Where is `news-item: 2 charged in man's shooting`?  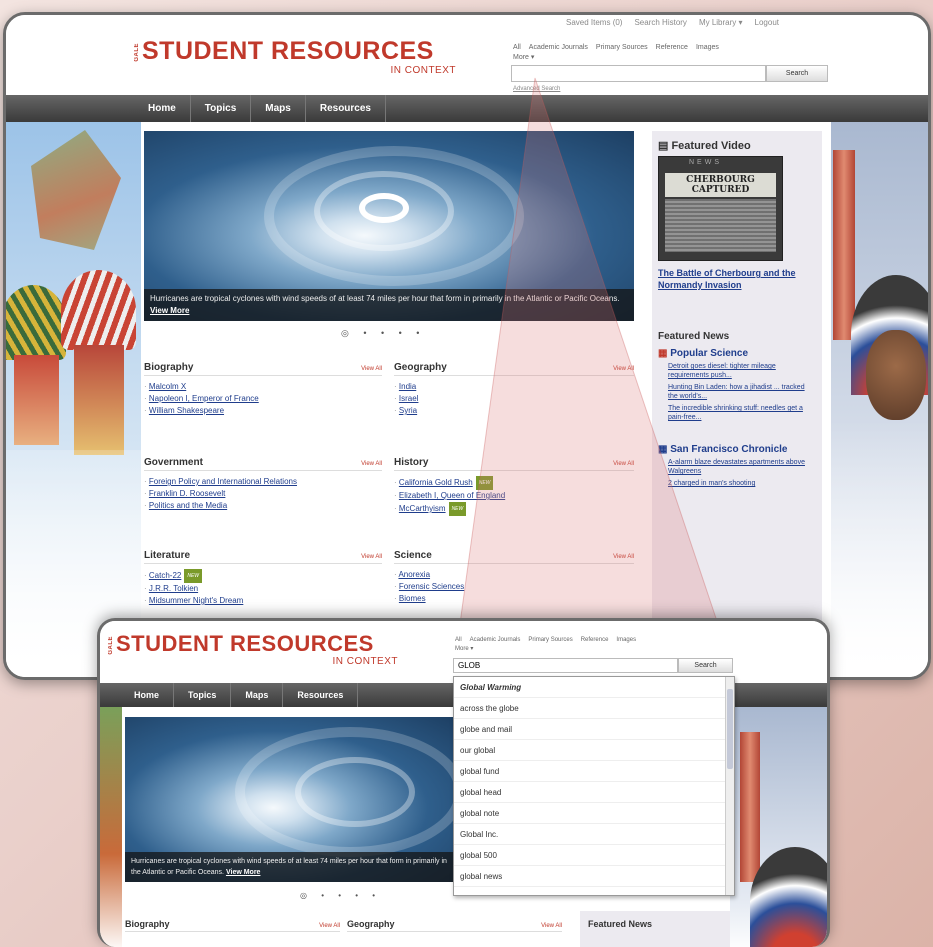 news-item: 2 charged in man's shooting is located at coordinates (742, 483).